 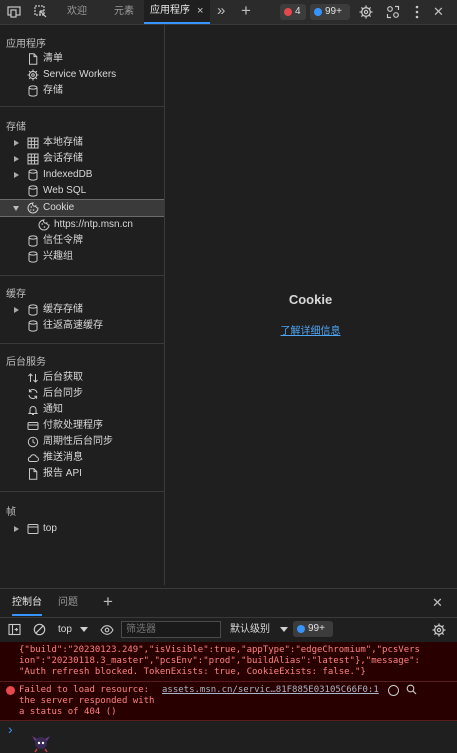 What do you see at coordinates (284, 629) in the screenshot?
I see `chevron-down-icon` at bounding box center [284, 629].